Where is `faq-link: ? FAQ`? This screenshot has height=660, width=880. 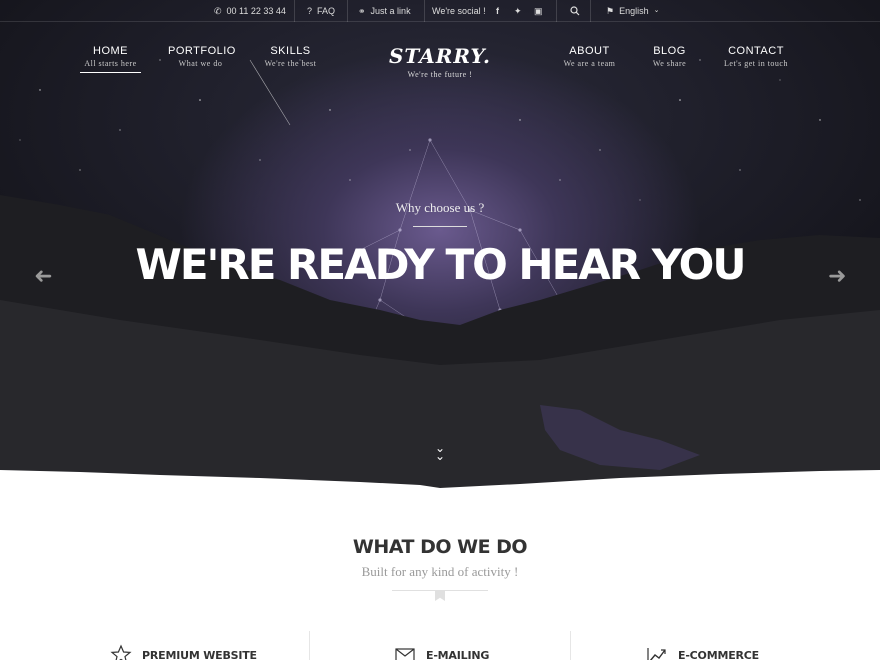
faq-link: ? FAQ is located at coordinates (321, 11).